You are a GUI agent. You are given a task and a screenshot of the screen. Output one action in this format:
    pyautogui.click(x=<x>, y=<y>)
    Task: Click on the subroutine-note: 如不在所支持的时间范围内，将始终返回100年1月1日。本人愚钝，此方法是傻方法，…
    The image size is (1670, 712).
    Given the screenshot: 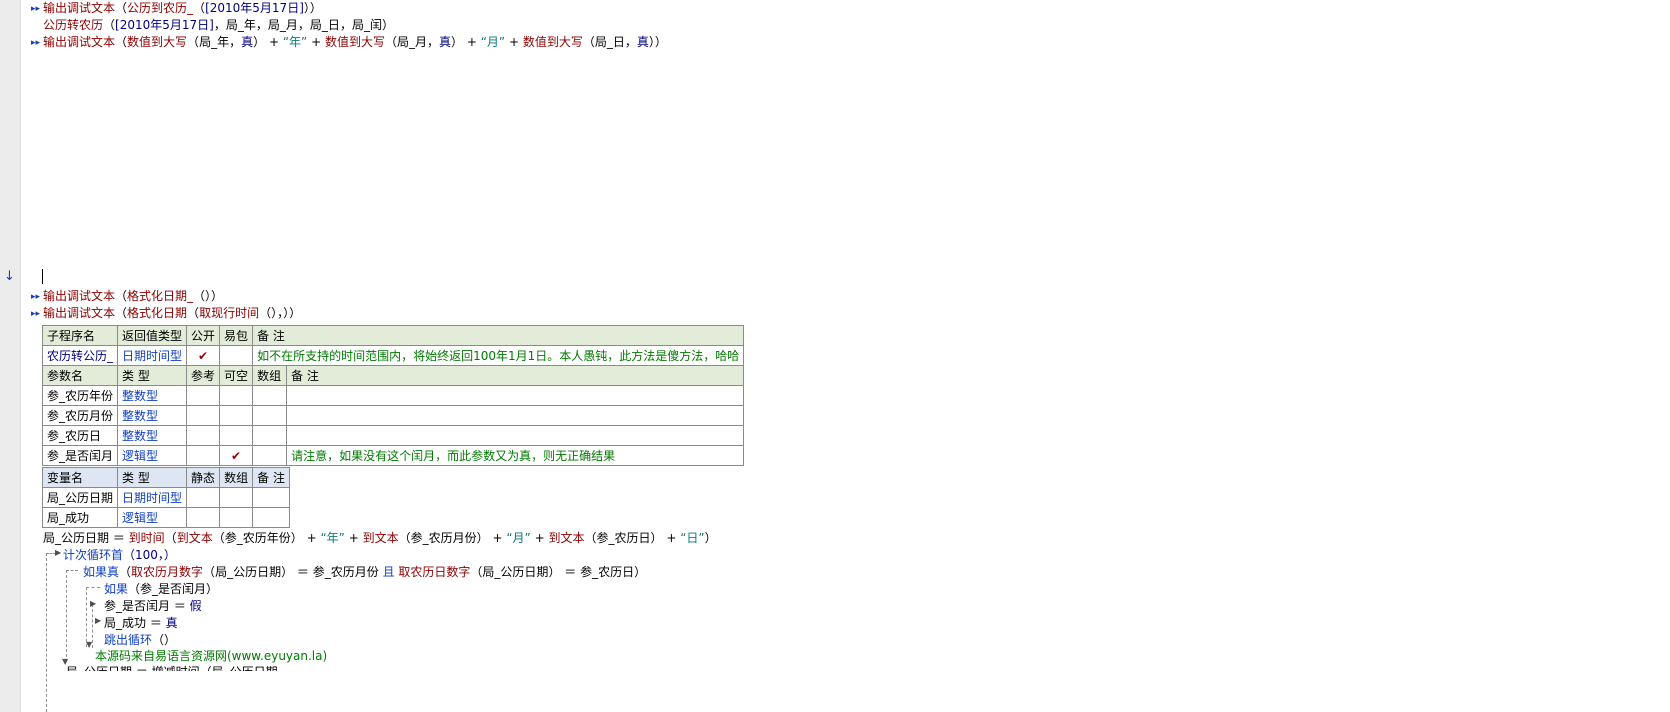 What is the action you would take?
    pyautogui.click(x=498, y=355)
    